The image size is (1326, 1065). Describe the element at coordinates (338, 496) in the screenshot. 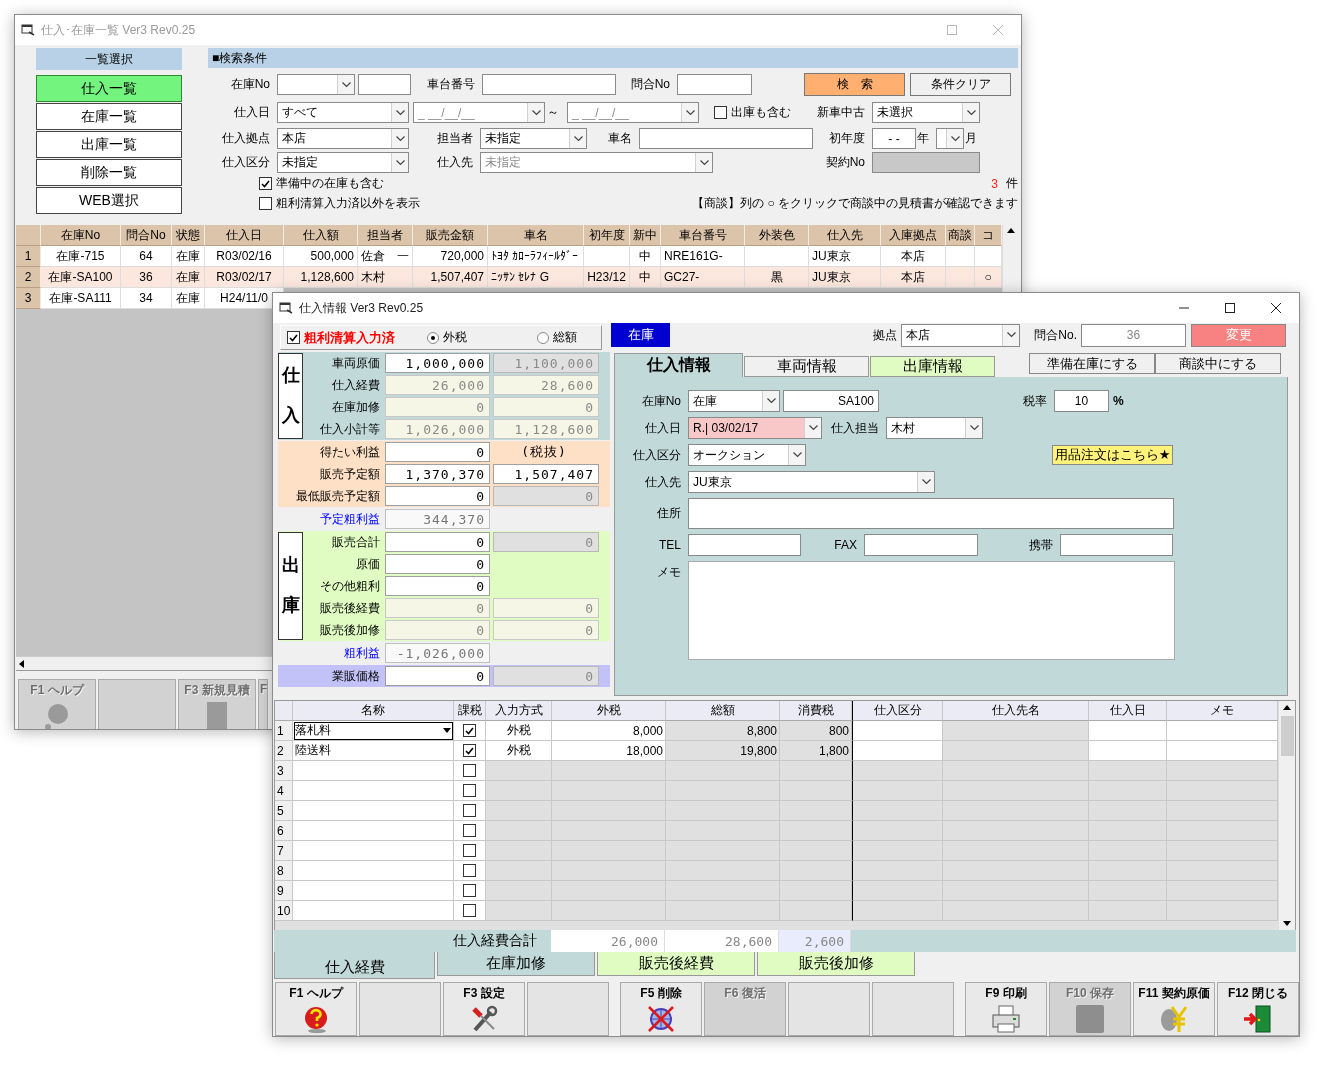

I see `field-label: 最低販売予定額` at that location.